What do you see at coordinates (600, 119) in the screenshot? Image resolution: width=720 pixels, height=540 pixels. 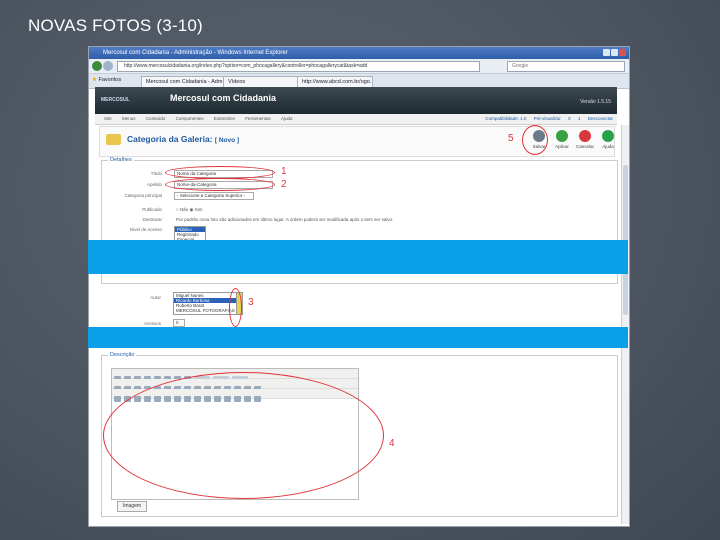 I see `logout-link: Desconectar` at bounding box center [600, 119].